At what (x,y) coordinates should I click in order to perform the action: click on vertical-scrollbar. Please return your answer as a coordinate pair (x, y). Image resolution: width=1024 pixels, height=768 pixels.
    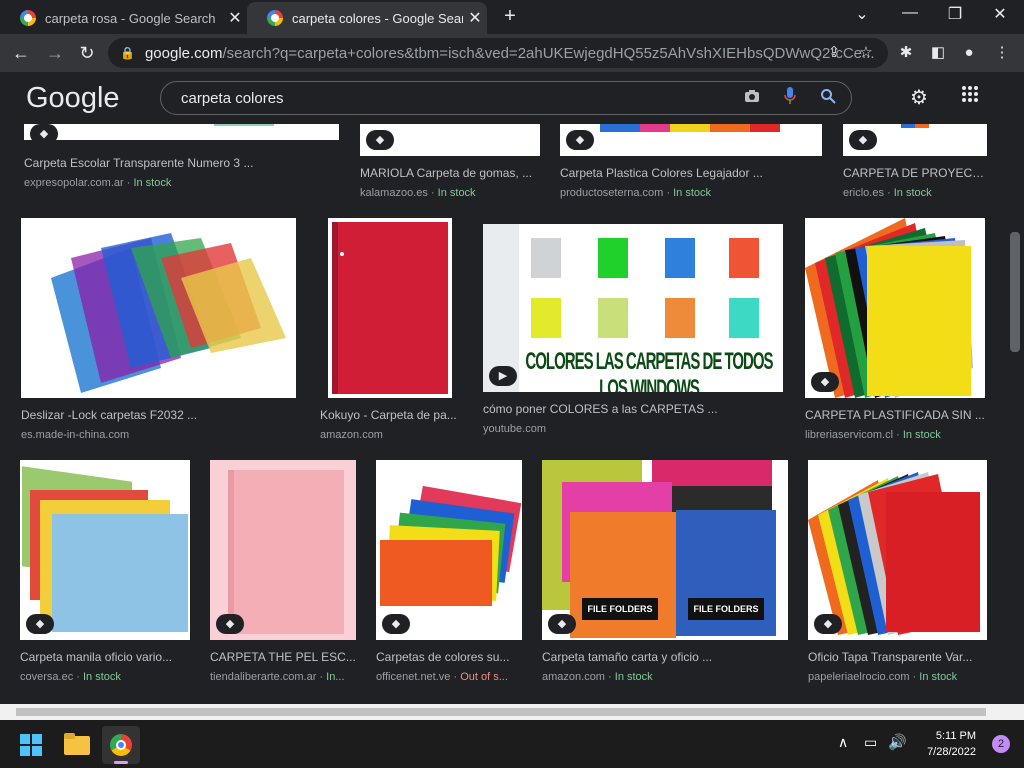
    Looking at the image, I should click on (1015, 388).